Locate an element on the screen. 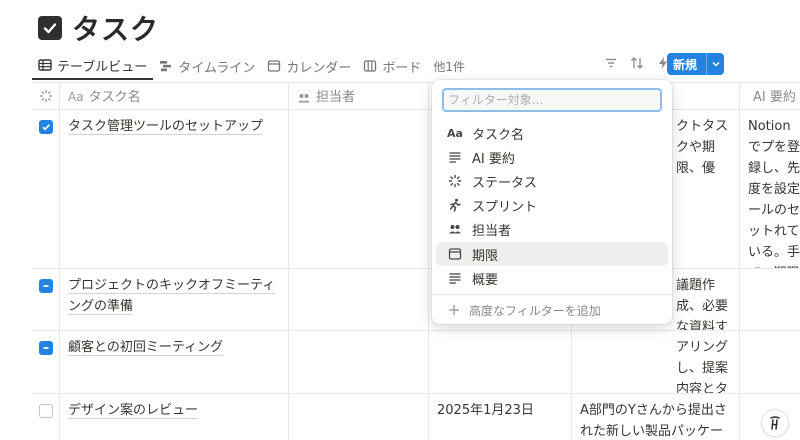  notion-ai-button is located at coordinates (775, 423).